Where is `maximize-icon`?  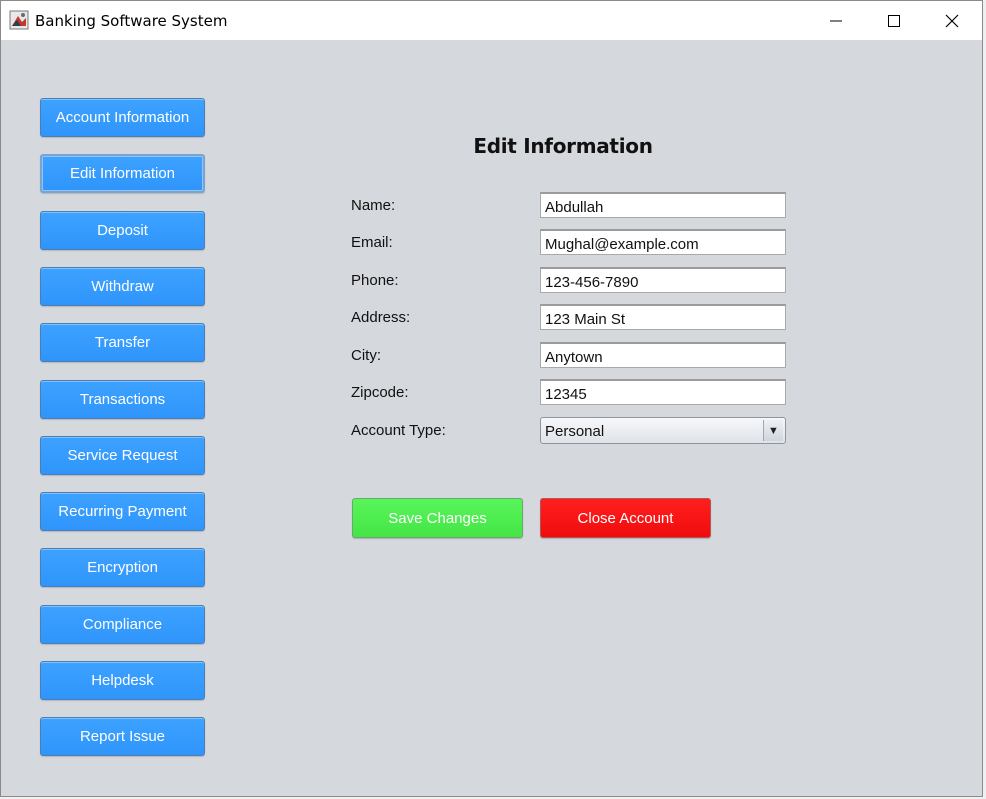
maximize-icon is located at coordinates (894, 20).